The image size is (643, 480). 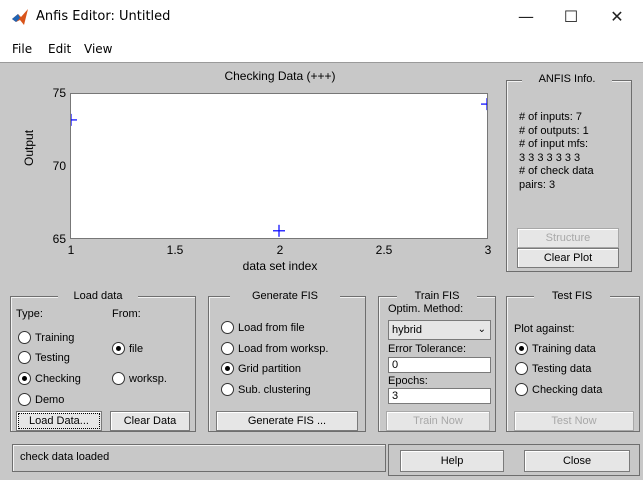 What do you see at coordinates (526, 17) in the screenshot?
I see `minimize-button: —` at bounding box center [526, 17].